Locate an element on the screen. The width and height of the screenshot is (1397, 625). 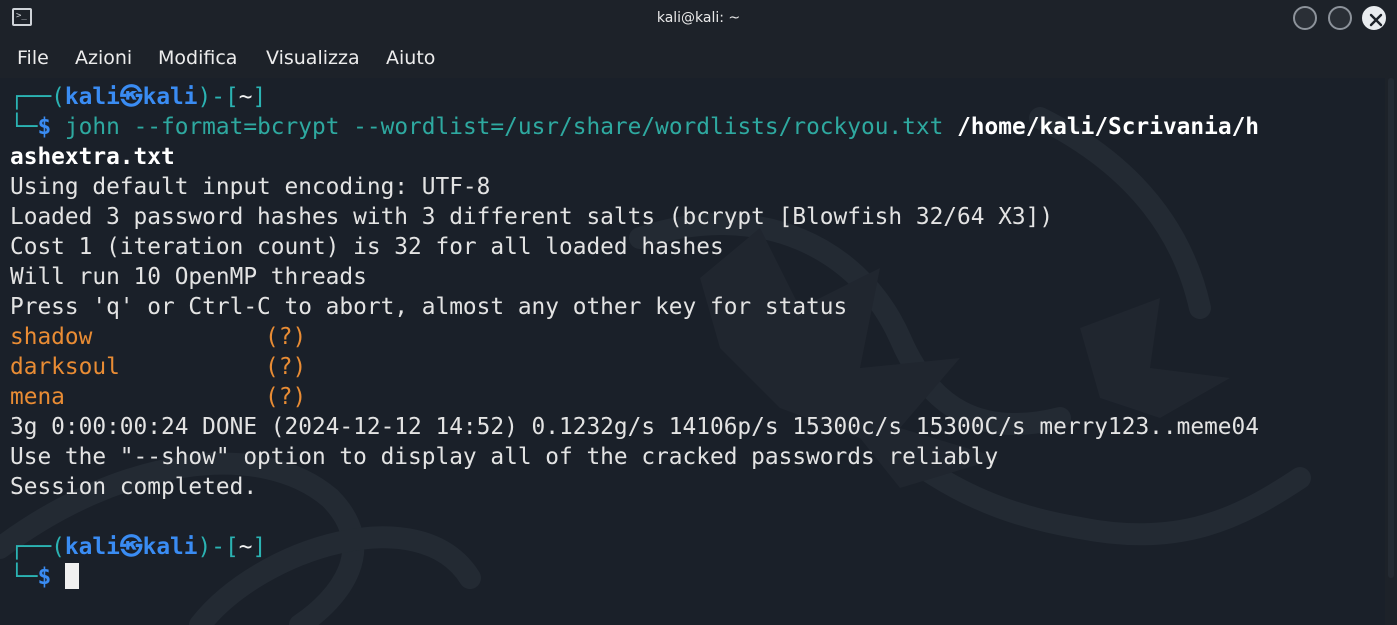
cracked-password: mena is located at coordinates (37, 397).